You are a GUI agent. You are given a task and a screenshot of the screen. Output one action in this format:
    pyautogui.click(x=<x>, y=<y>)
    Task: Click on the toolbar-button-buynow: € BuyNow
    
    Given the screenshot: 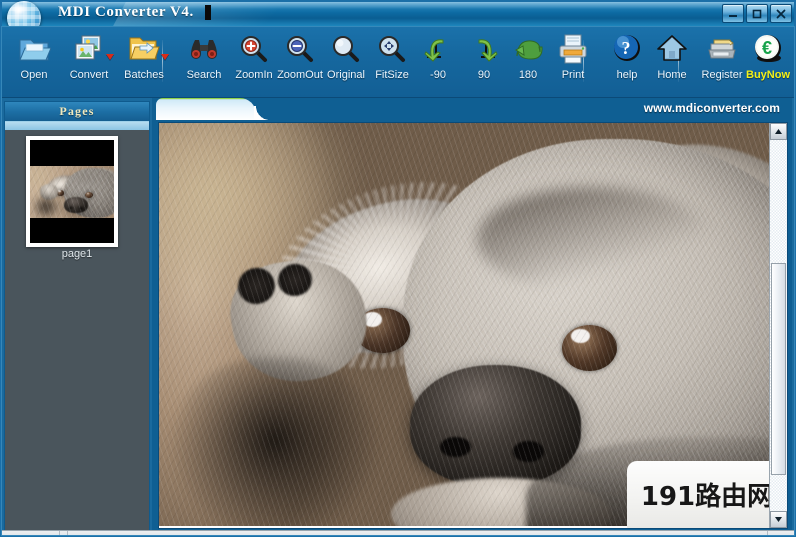 What is the action you would take?
    pyautogui.click(x=768, y=61)
    